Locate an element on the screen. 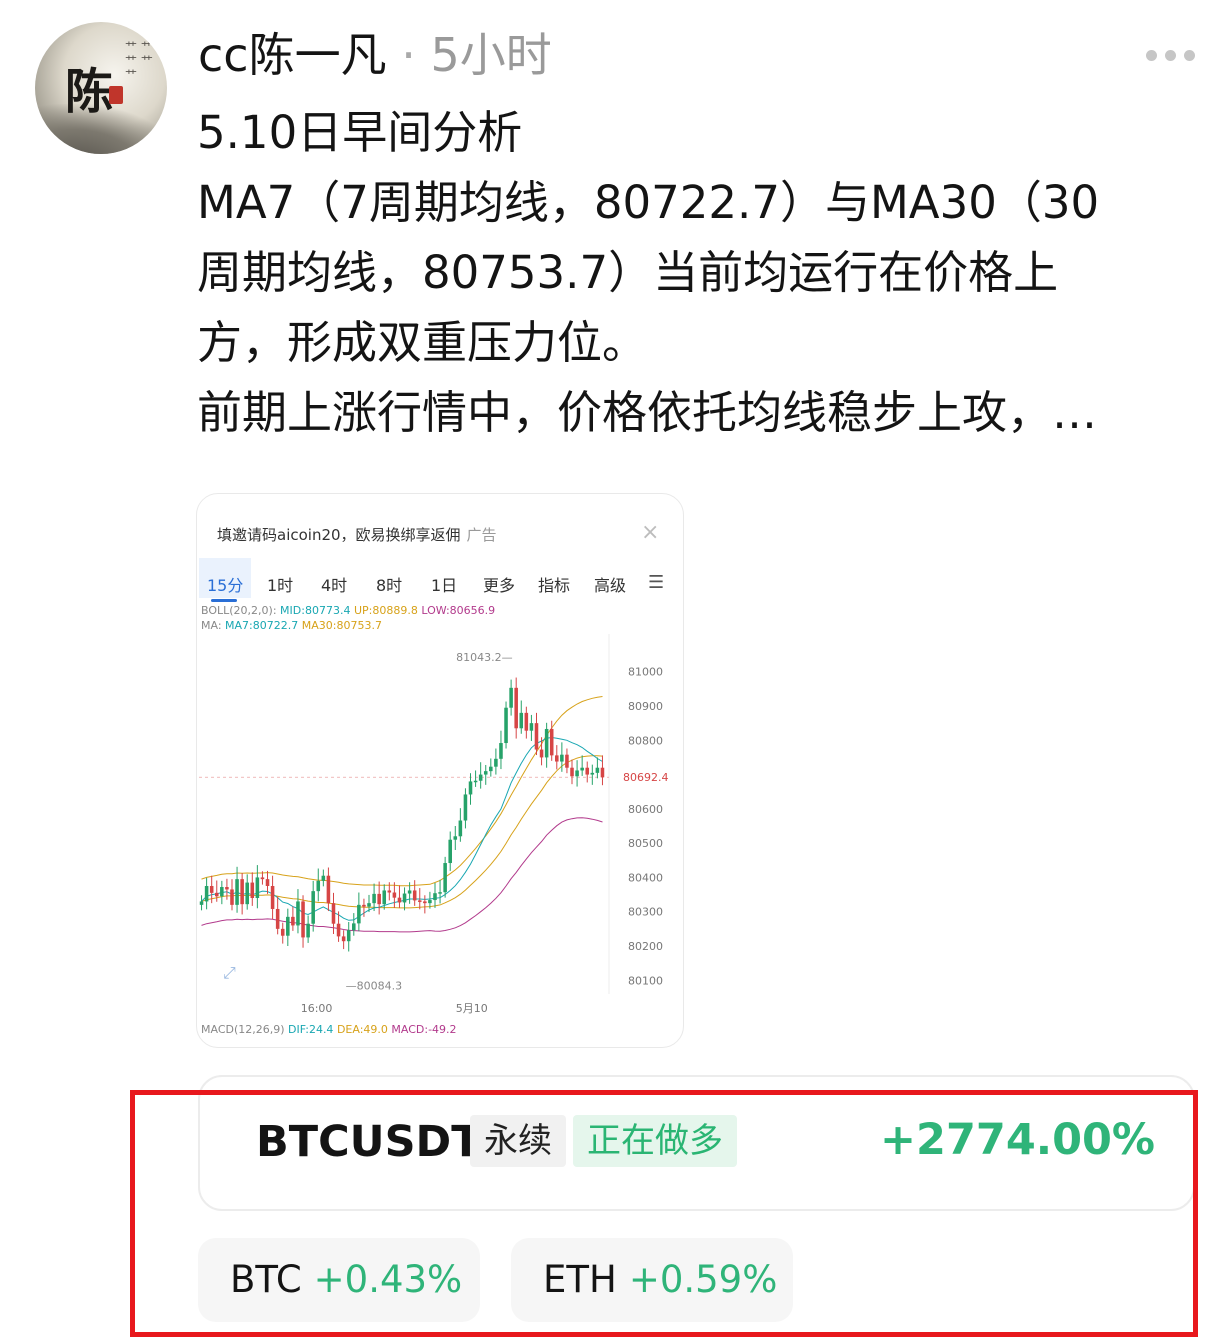 The height and width of the screenshot is (1342, 1228). tab-more: 更多 is located at coordinates (499, 585).